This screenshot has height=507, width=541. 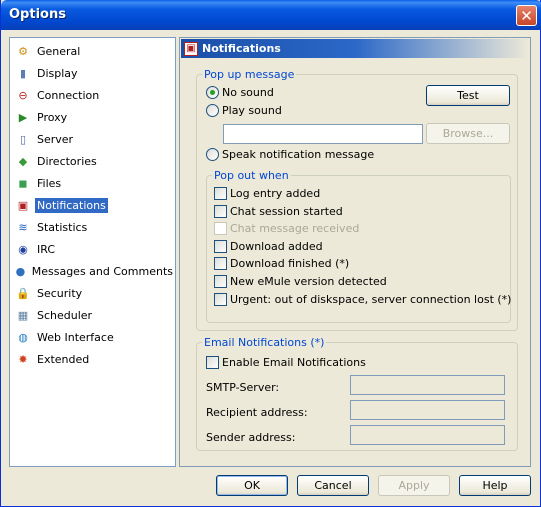 I want to click on sender-address-label: Sender address:, so click(x=251, y=437).